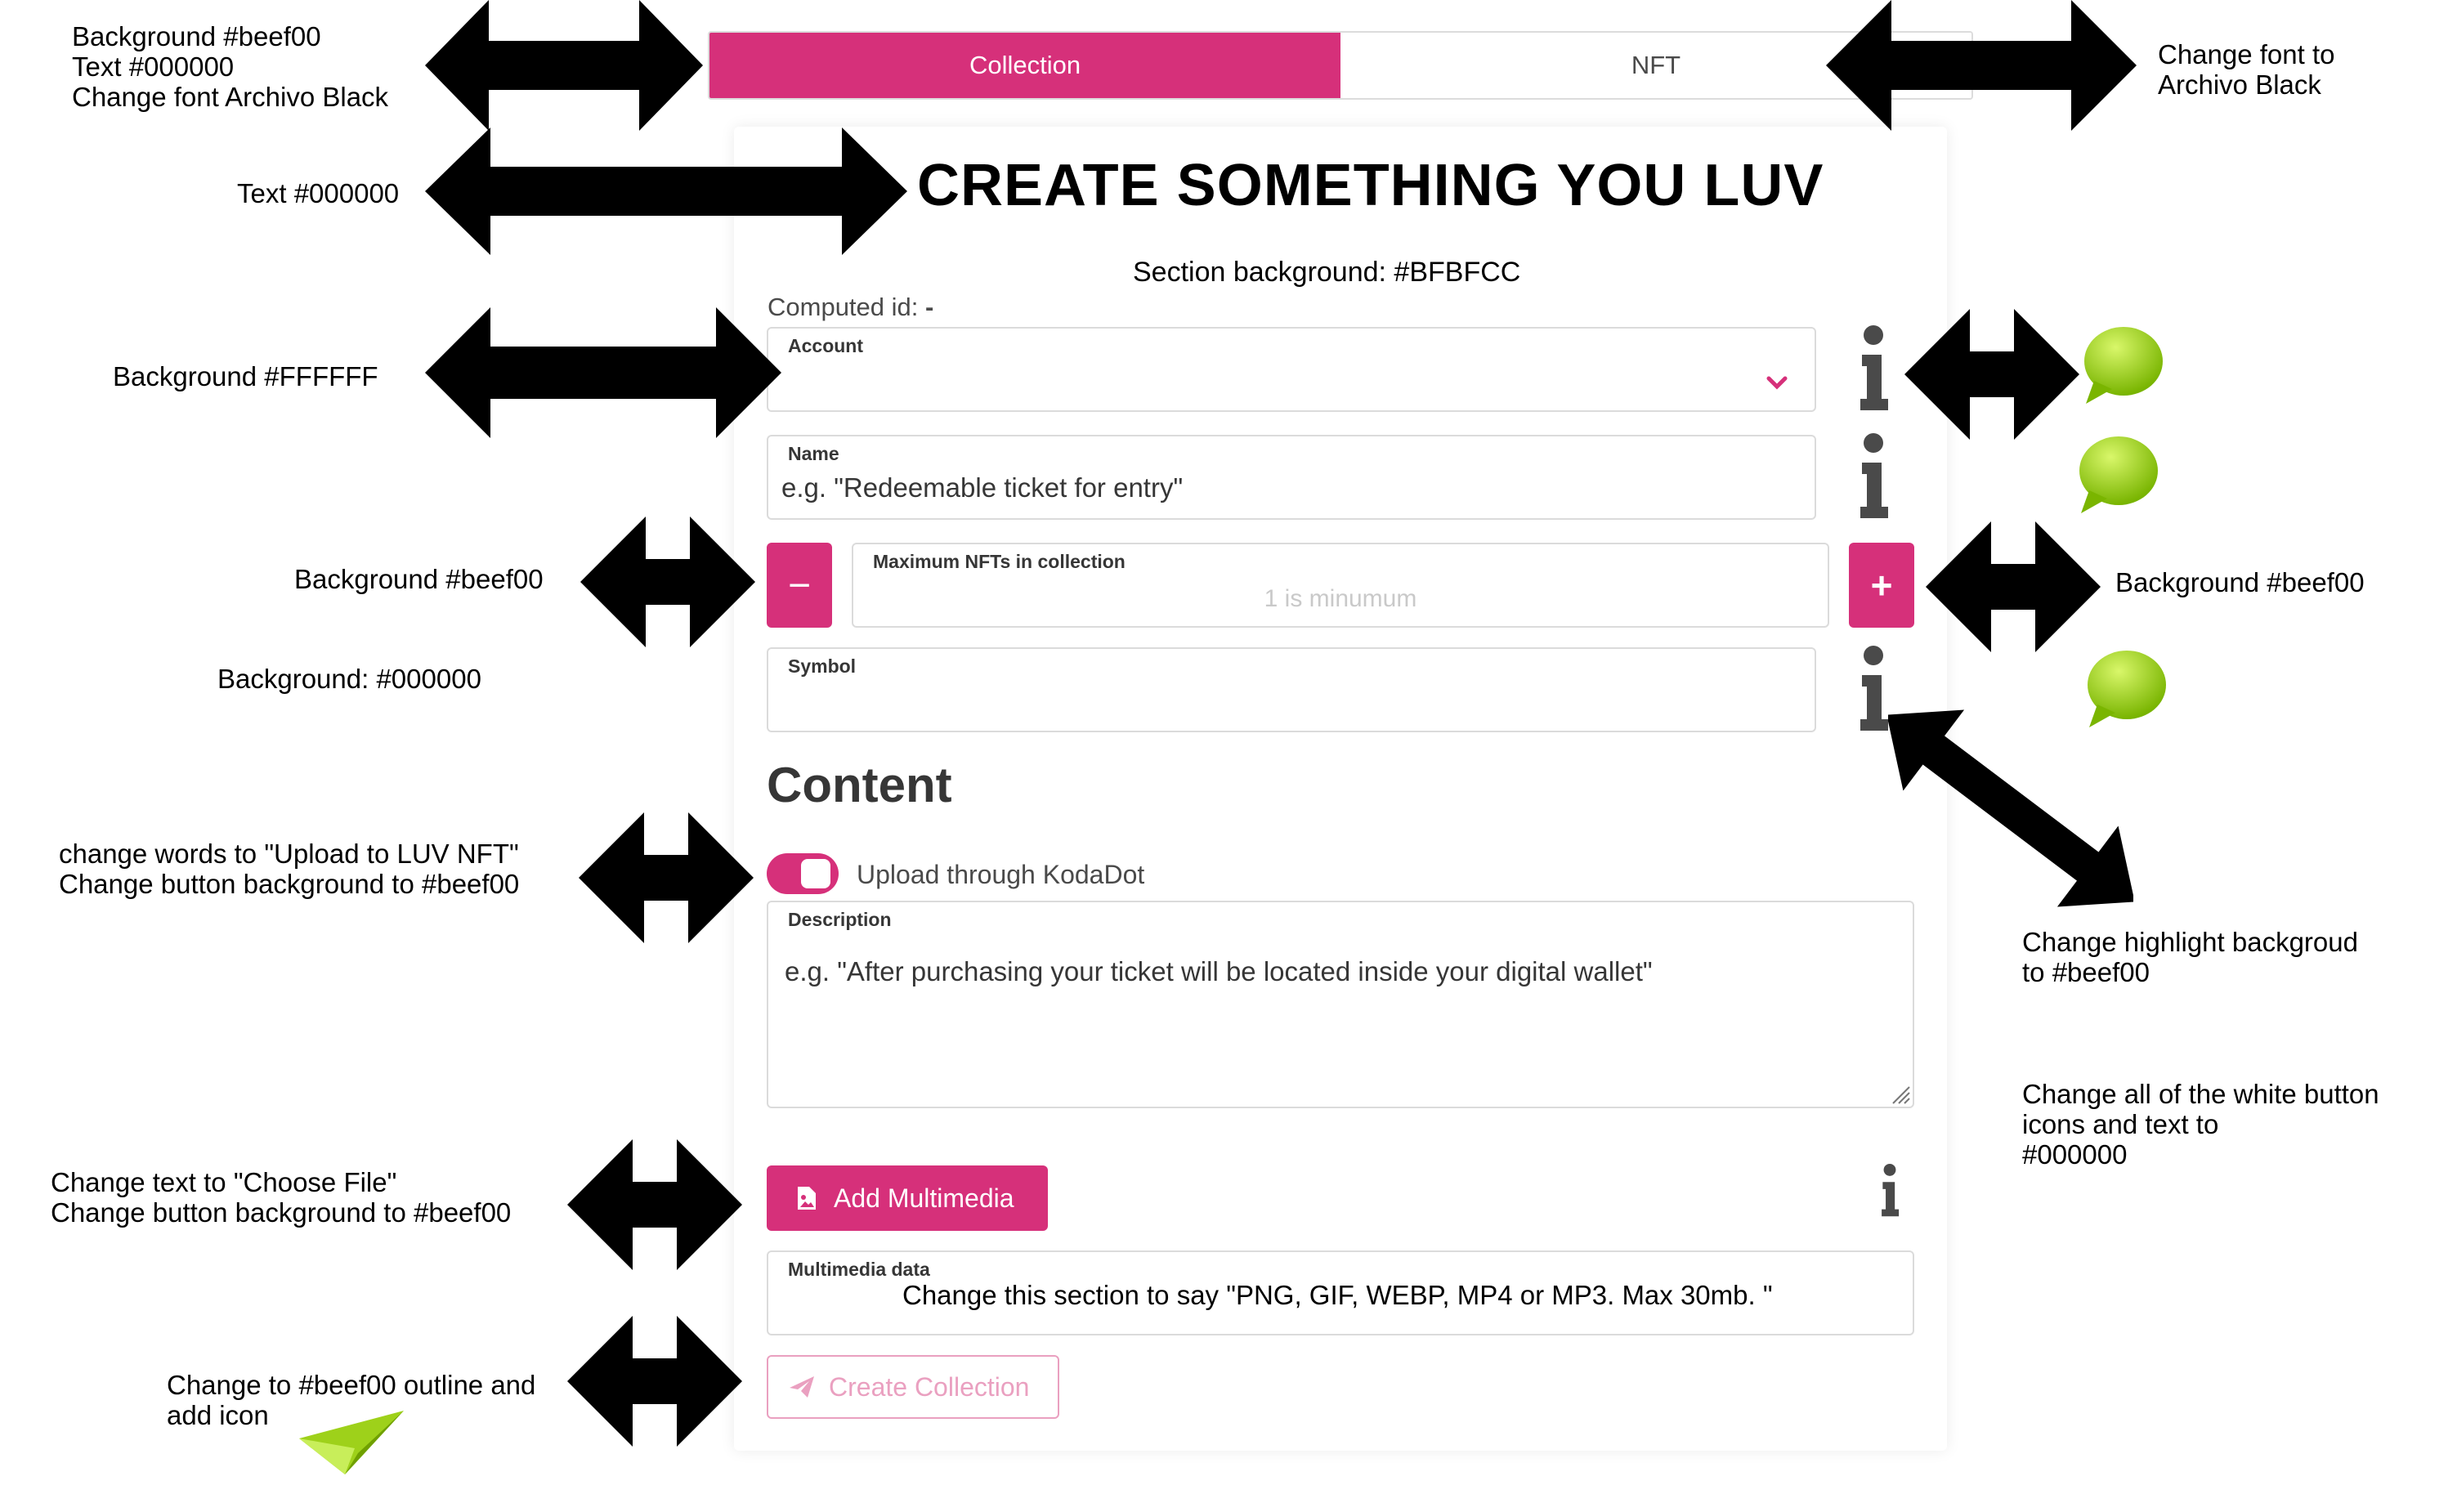 The width and height of the screenshot is (2457, 1512). What do you see at coordinates (245, 376) in the screenshot?
I see `account-note: Background #FFFFFF` at bounding box center [245, 376].